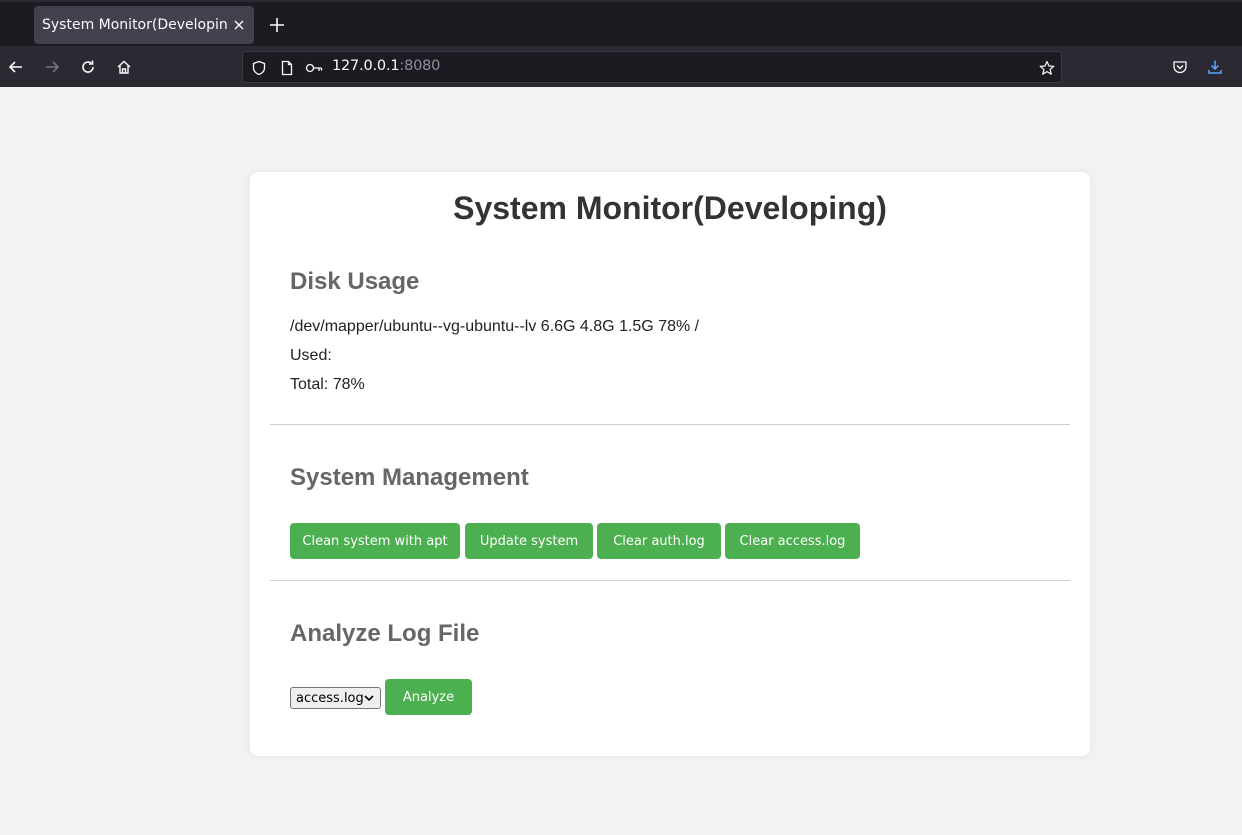  Describe the element at coordinates (1215, 67) in the screenshot. I see `download-icon` at that location.